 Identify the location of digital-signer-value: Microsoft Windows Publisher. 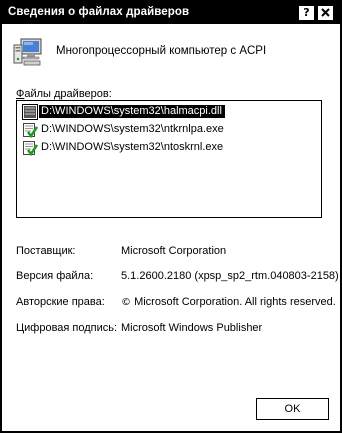
(192, 328).